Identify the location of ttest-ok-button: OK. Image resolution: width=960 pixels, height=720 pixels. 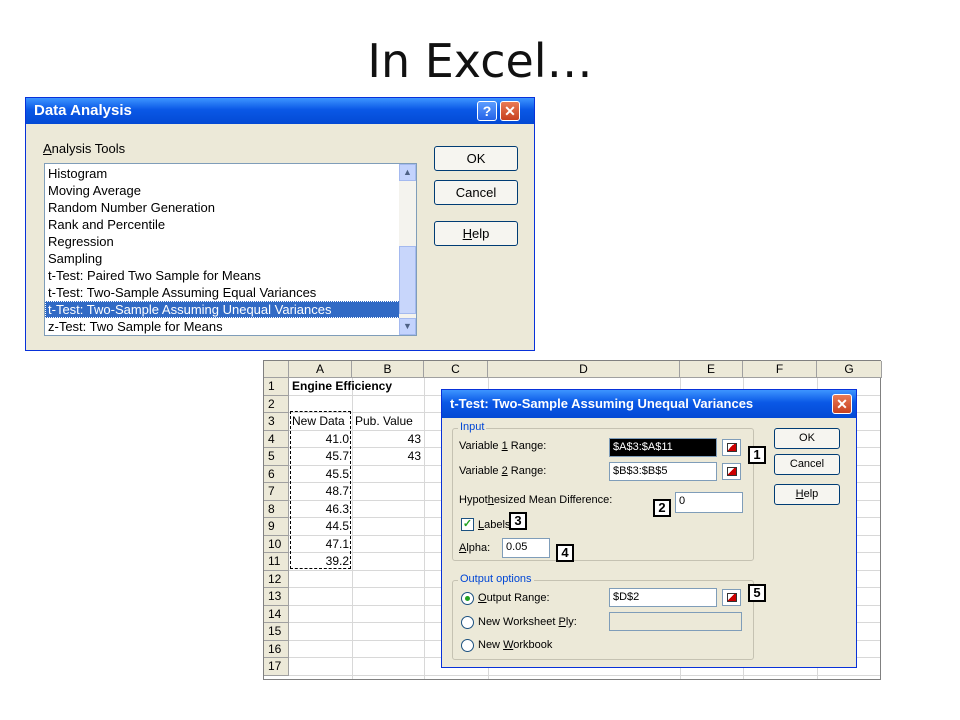
(807, 438).